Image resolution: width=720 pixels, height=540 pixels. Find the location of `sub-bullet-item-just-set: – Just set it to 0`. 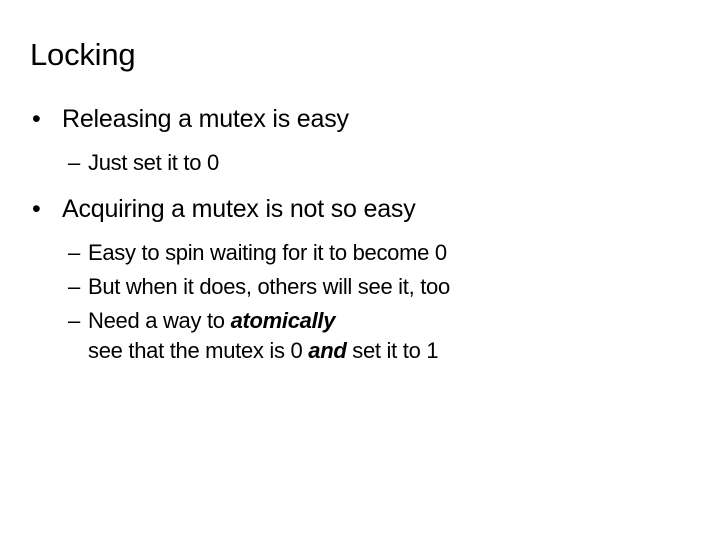

sub-bullet-item-just-set: – Just set it to 0 is located at coordinates (360, 163).